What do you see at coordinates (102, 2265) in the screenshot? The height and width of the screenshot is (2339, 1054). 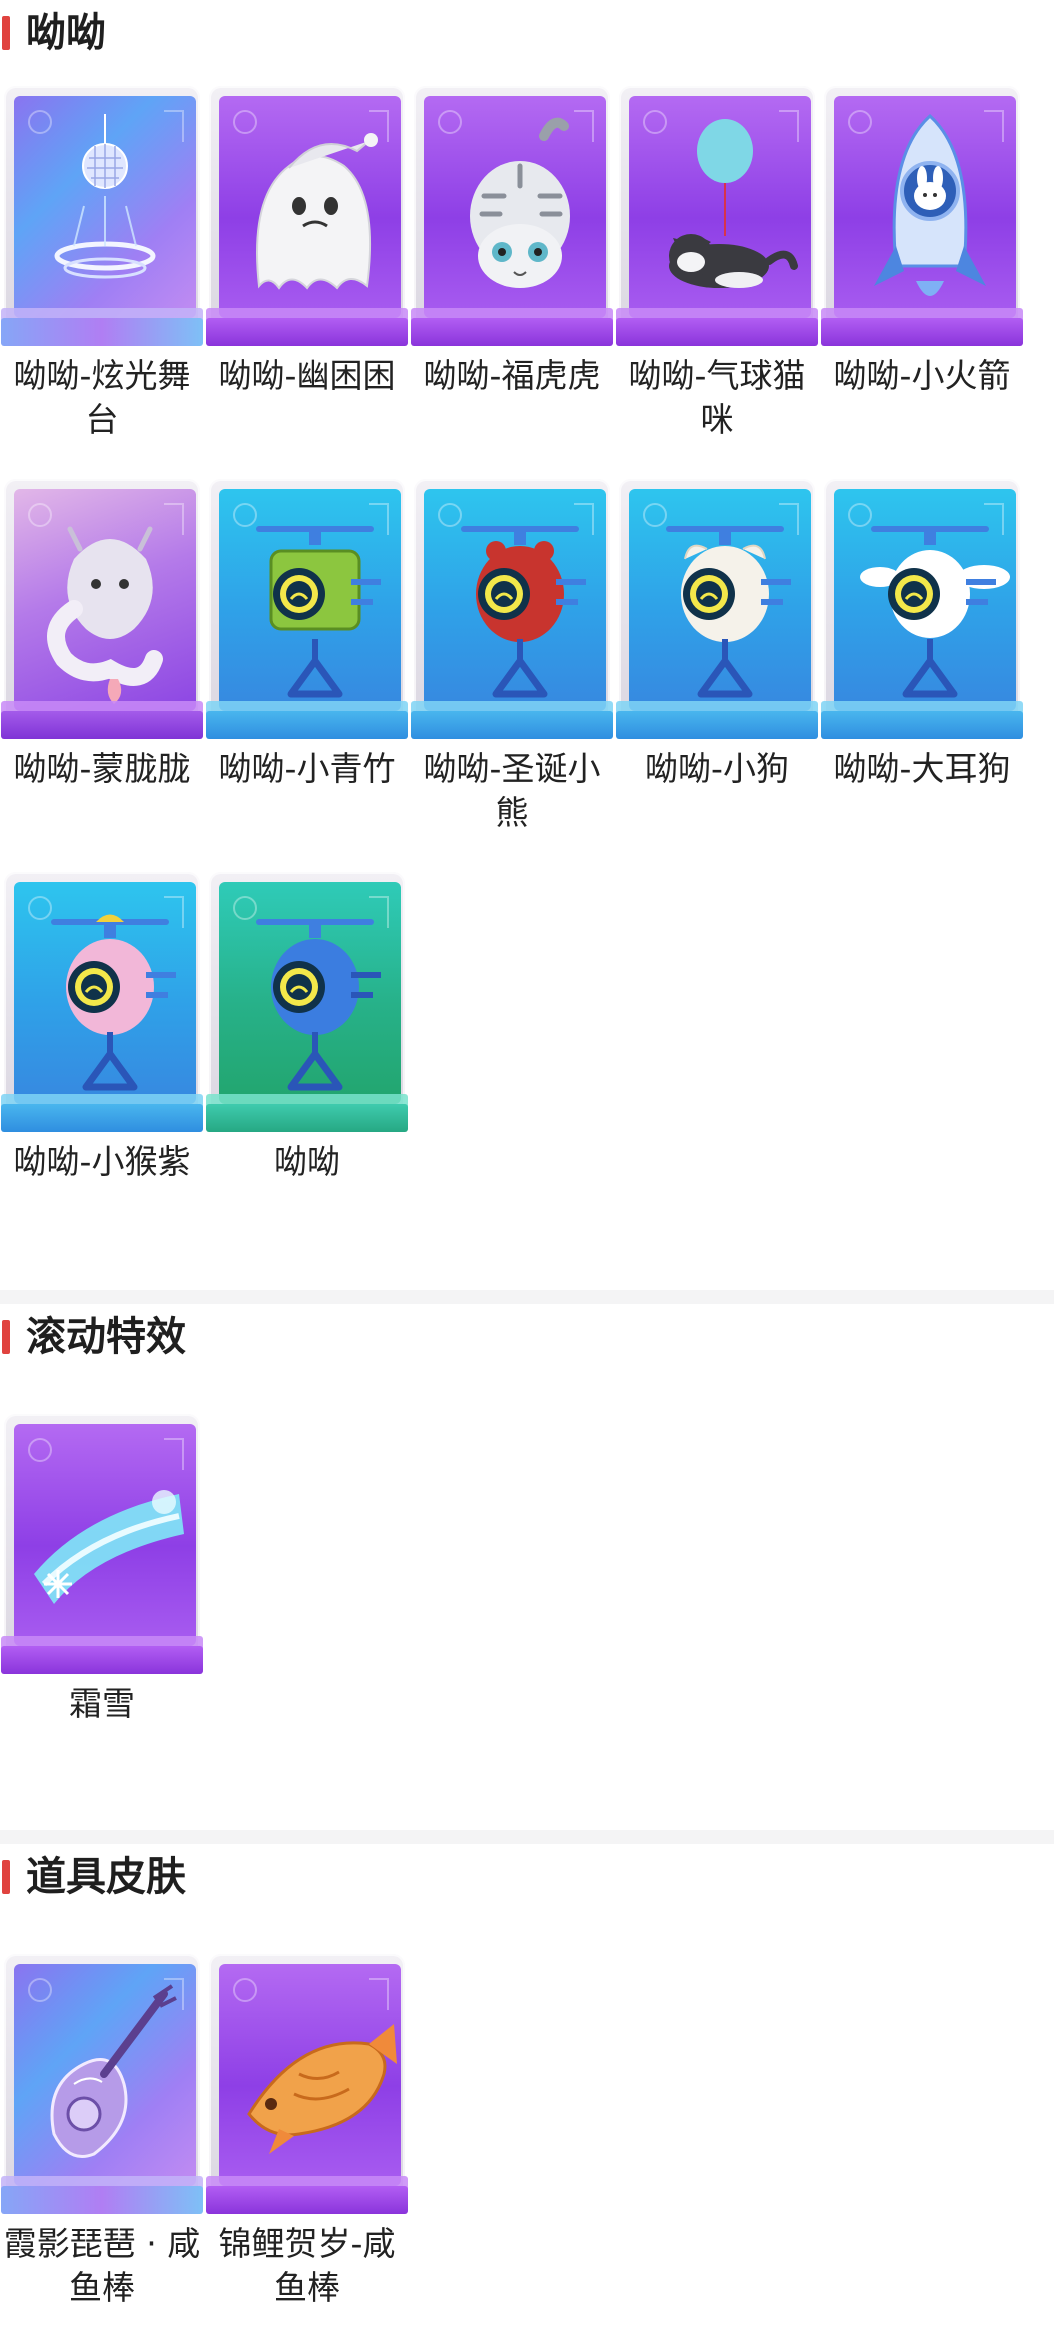 I see `item-label: 霞影琵琶 · 咸鱼棒` at bounding box center [102, 2265].